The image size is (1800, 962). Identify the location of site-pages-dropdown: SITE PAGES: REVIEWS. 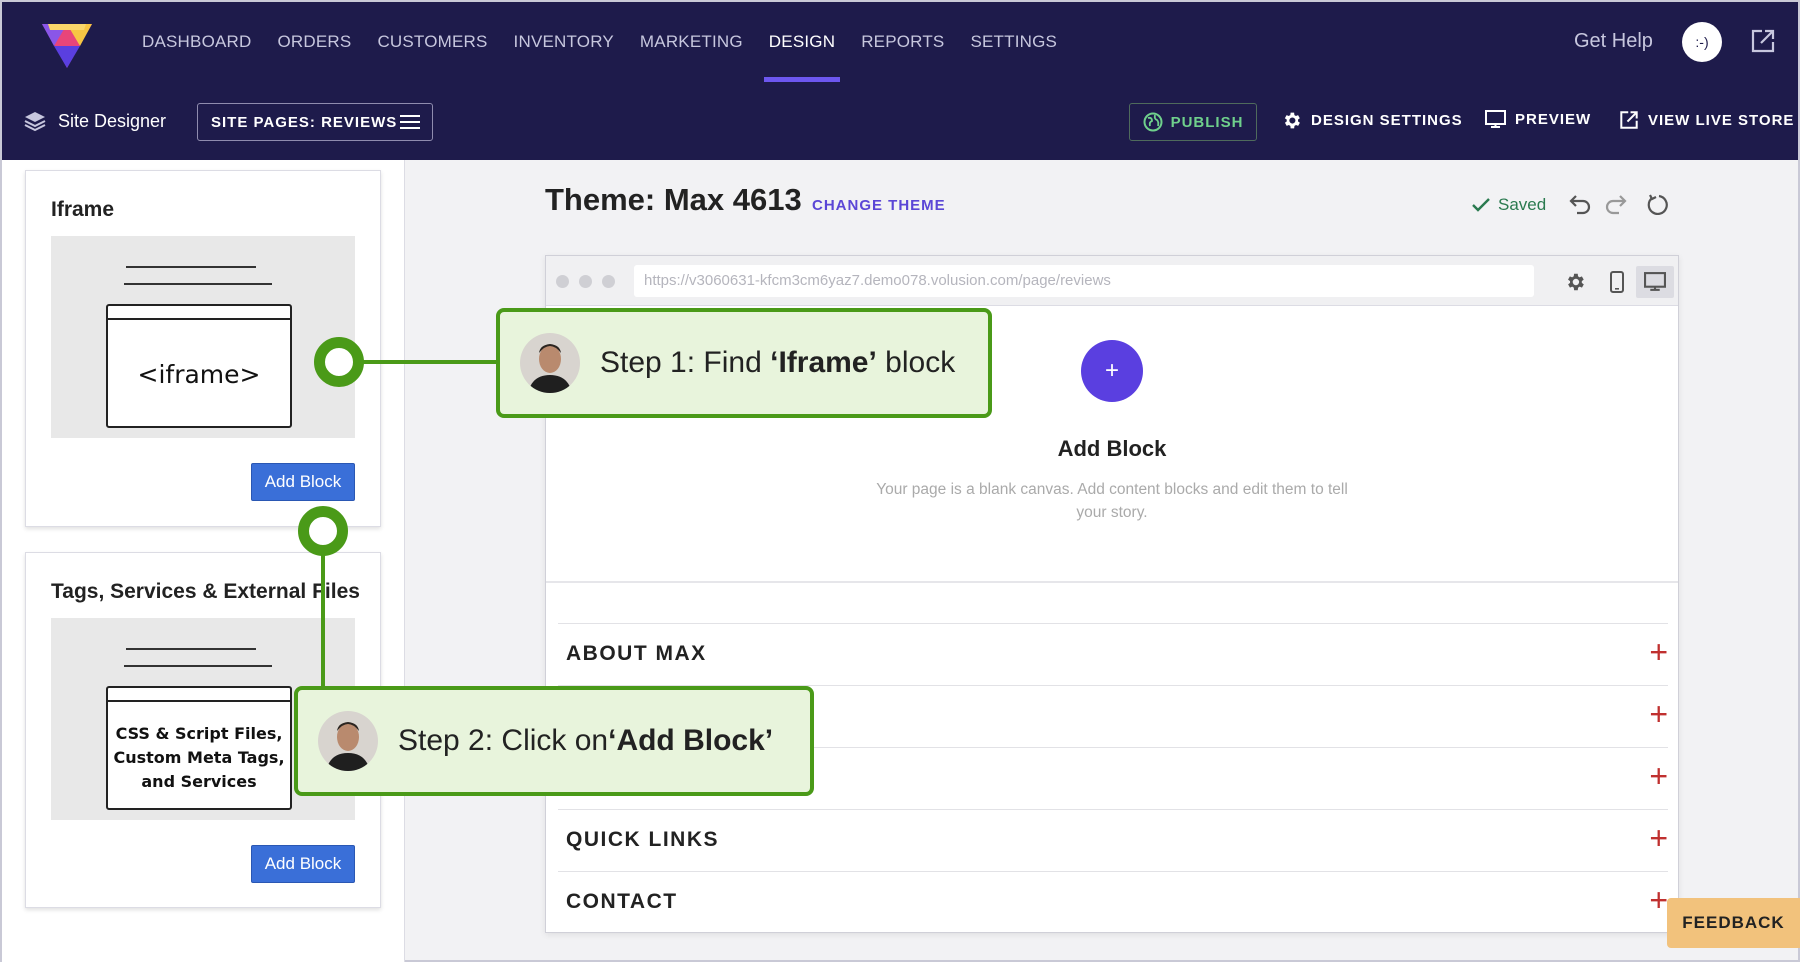
(315, 122).